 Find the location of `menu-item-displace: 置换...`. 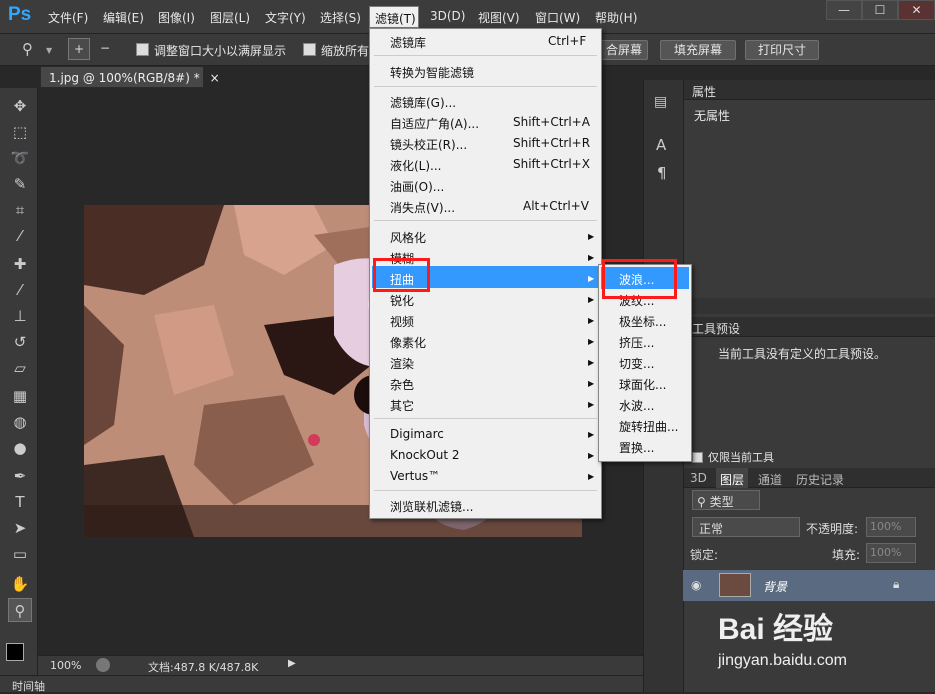

menu-item-displace: 置换... is located at coordinates (636, 447).